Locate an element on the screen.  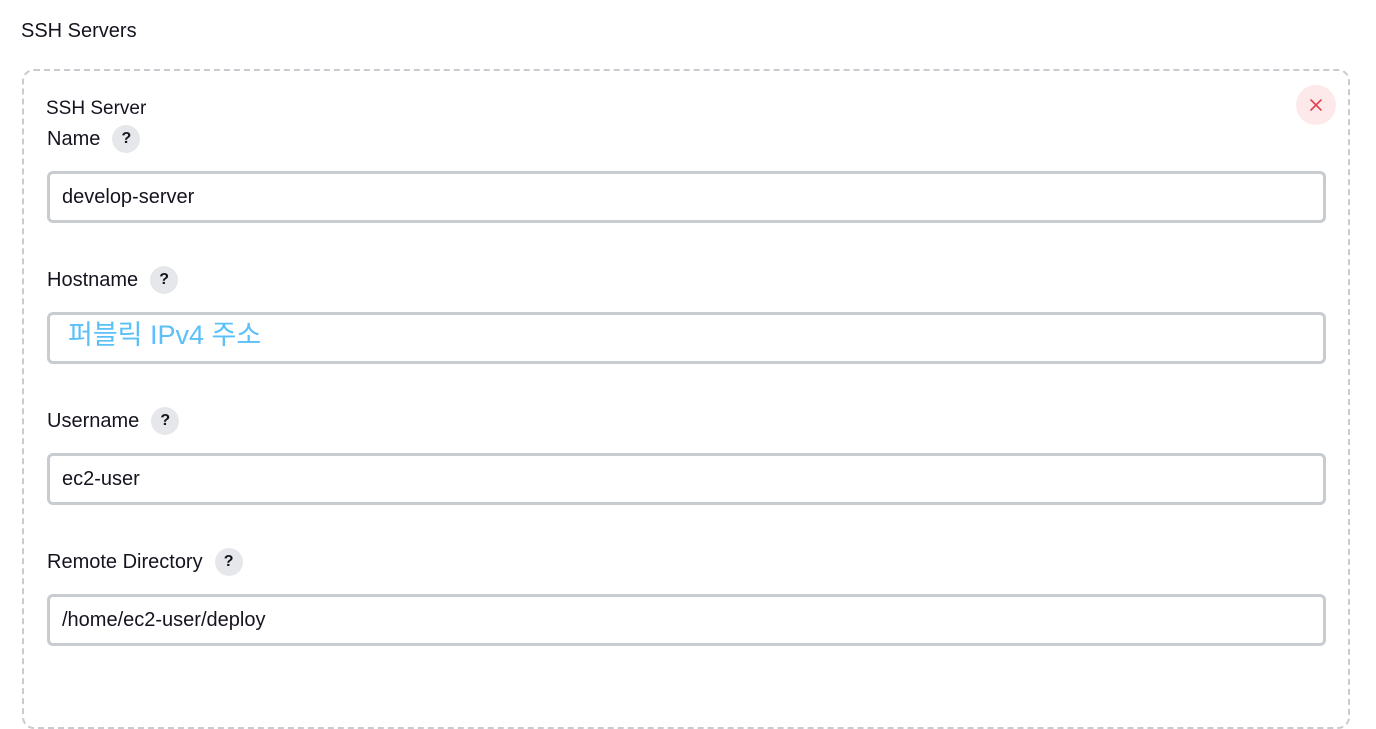
remote-directory-label: Remote Directory ? is located at coordinates (145, 562).